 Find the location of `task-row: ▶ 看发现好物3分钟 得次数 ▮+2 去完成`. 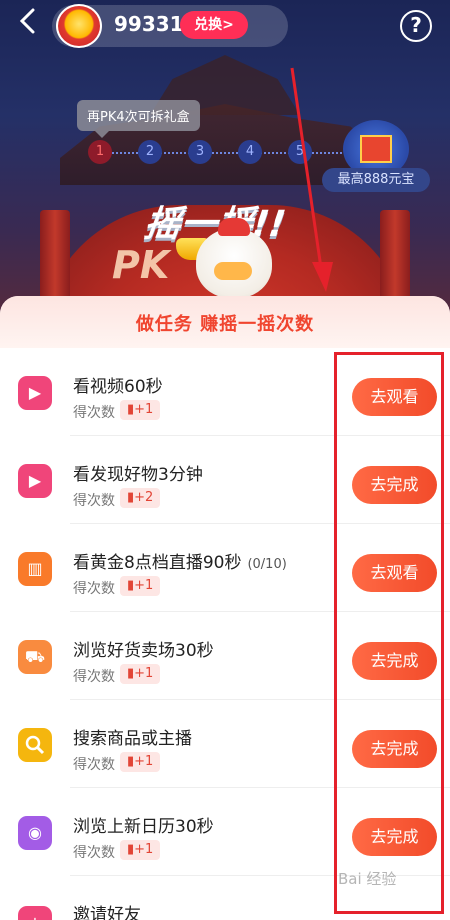

task-row: ▶ 看发现好物3分钟 得次数 ▮+2 去完成 is located at coordinates (225, 480).